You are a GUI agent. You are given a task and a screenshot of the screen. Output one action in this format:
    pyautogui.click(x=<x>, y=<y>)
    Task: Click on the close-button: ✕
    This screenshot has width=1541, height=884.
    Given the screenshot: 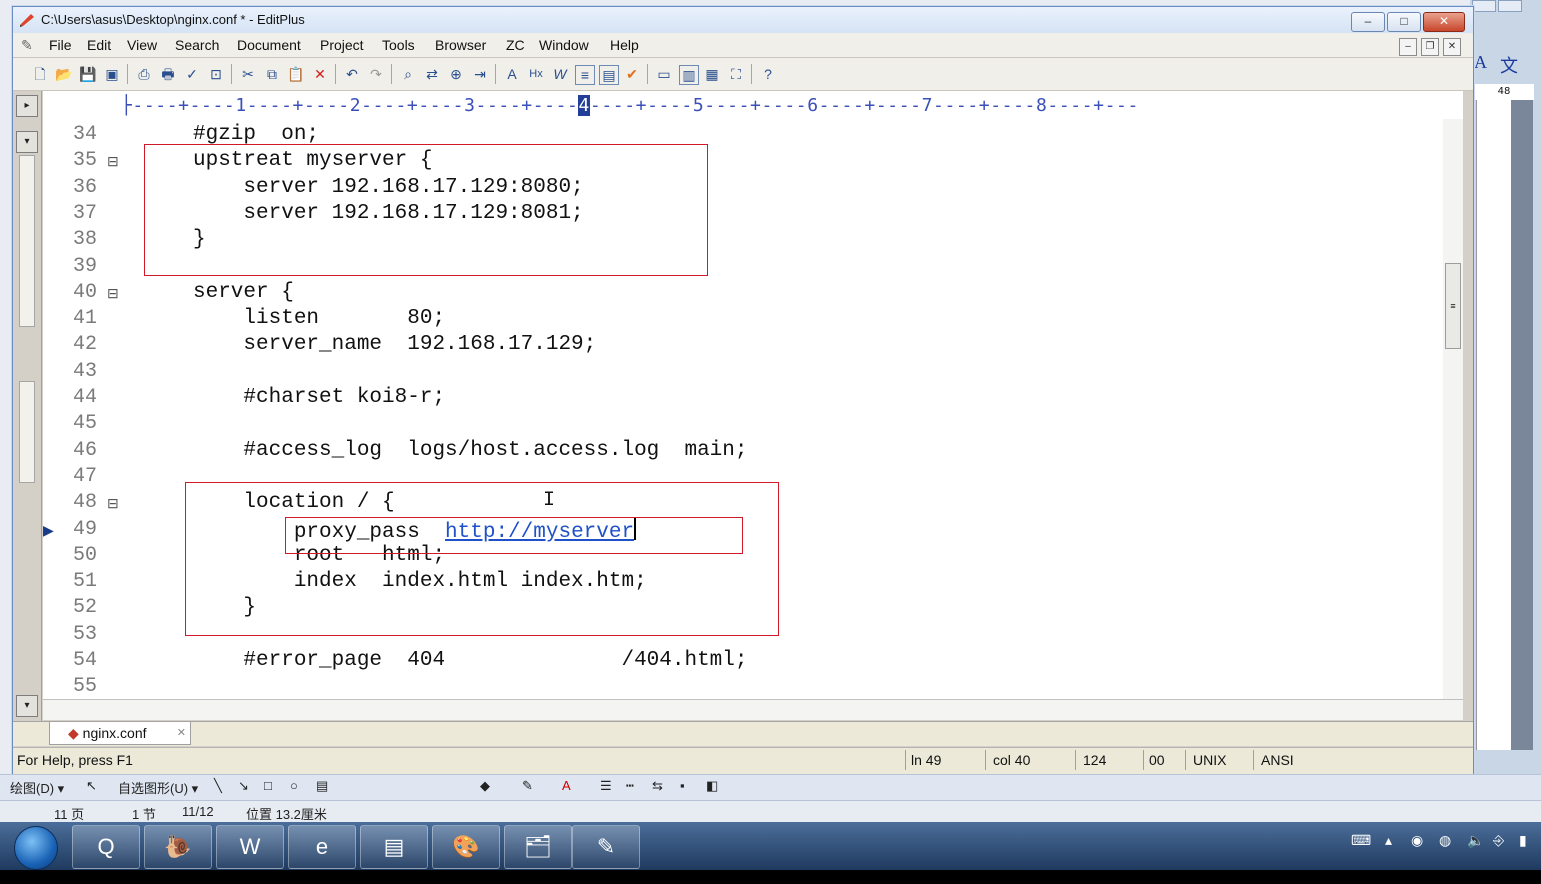 What is the action you would take?
    pyautogui.click(x=1444, y=22)
    